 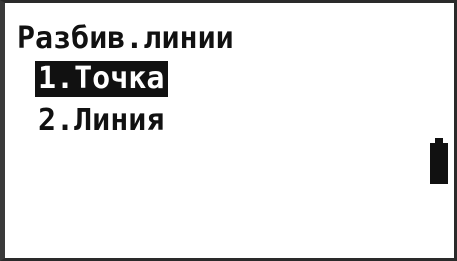 What do you see at coordinates (102, 79) in the screenshot?
I see `menu-item-point: 1.Точка` at bounding box center [102, 79].